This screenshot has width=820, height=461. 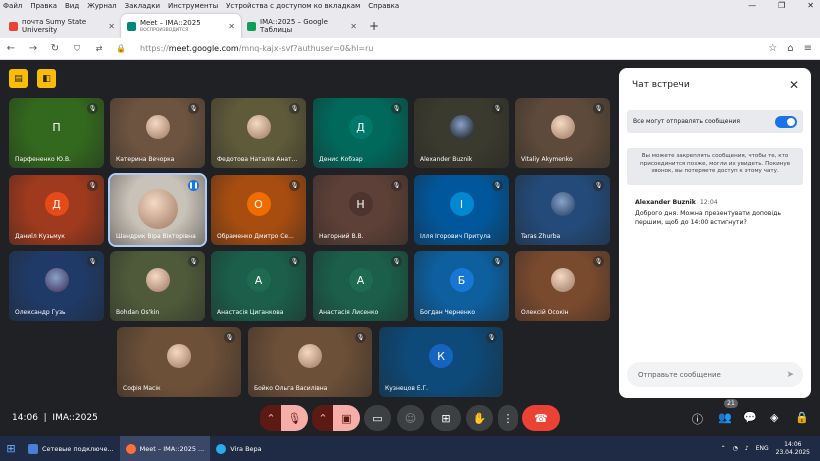 I want to click on send-icon: ➤, so click(x=790, y=375).